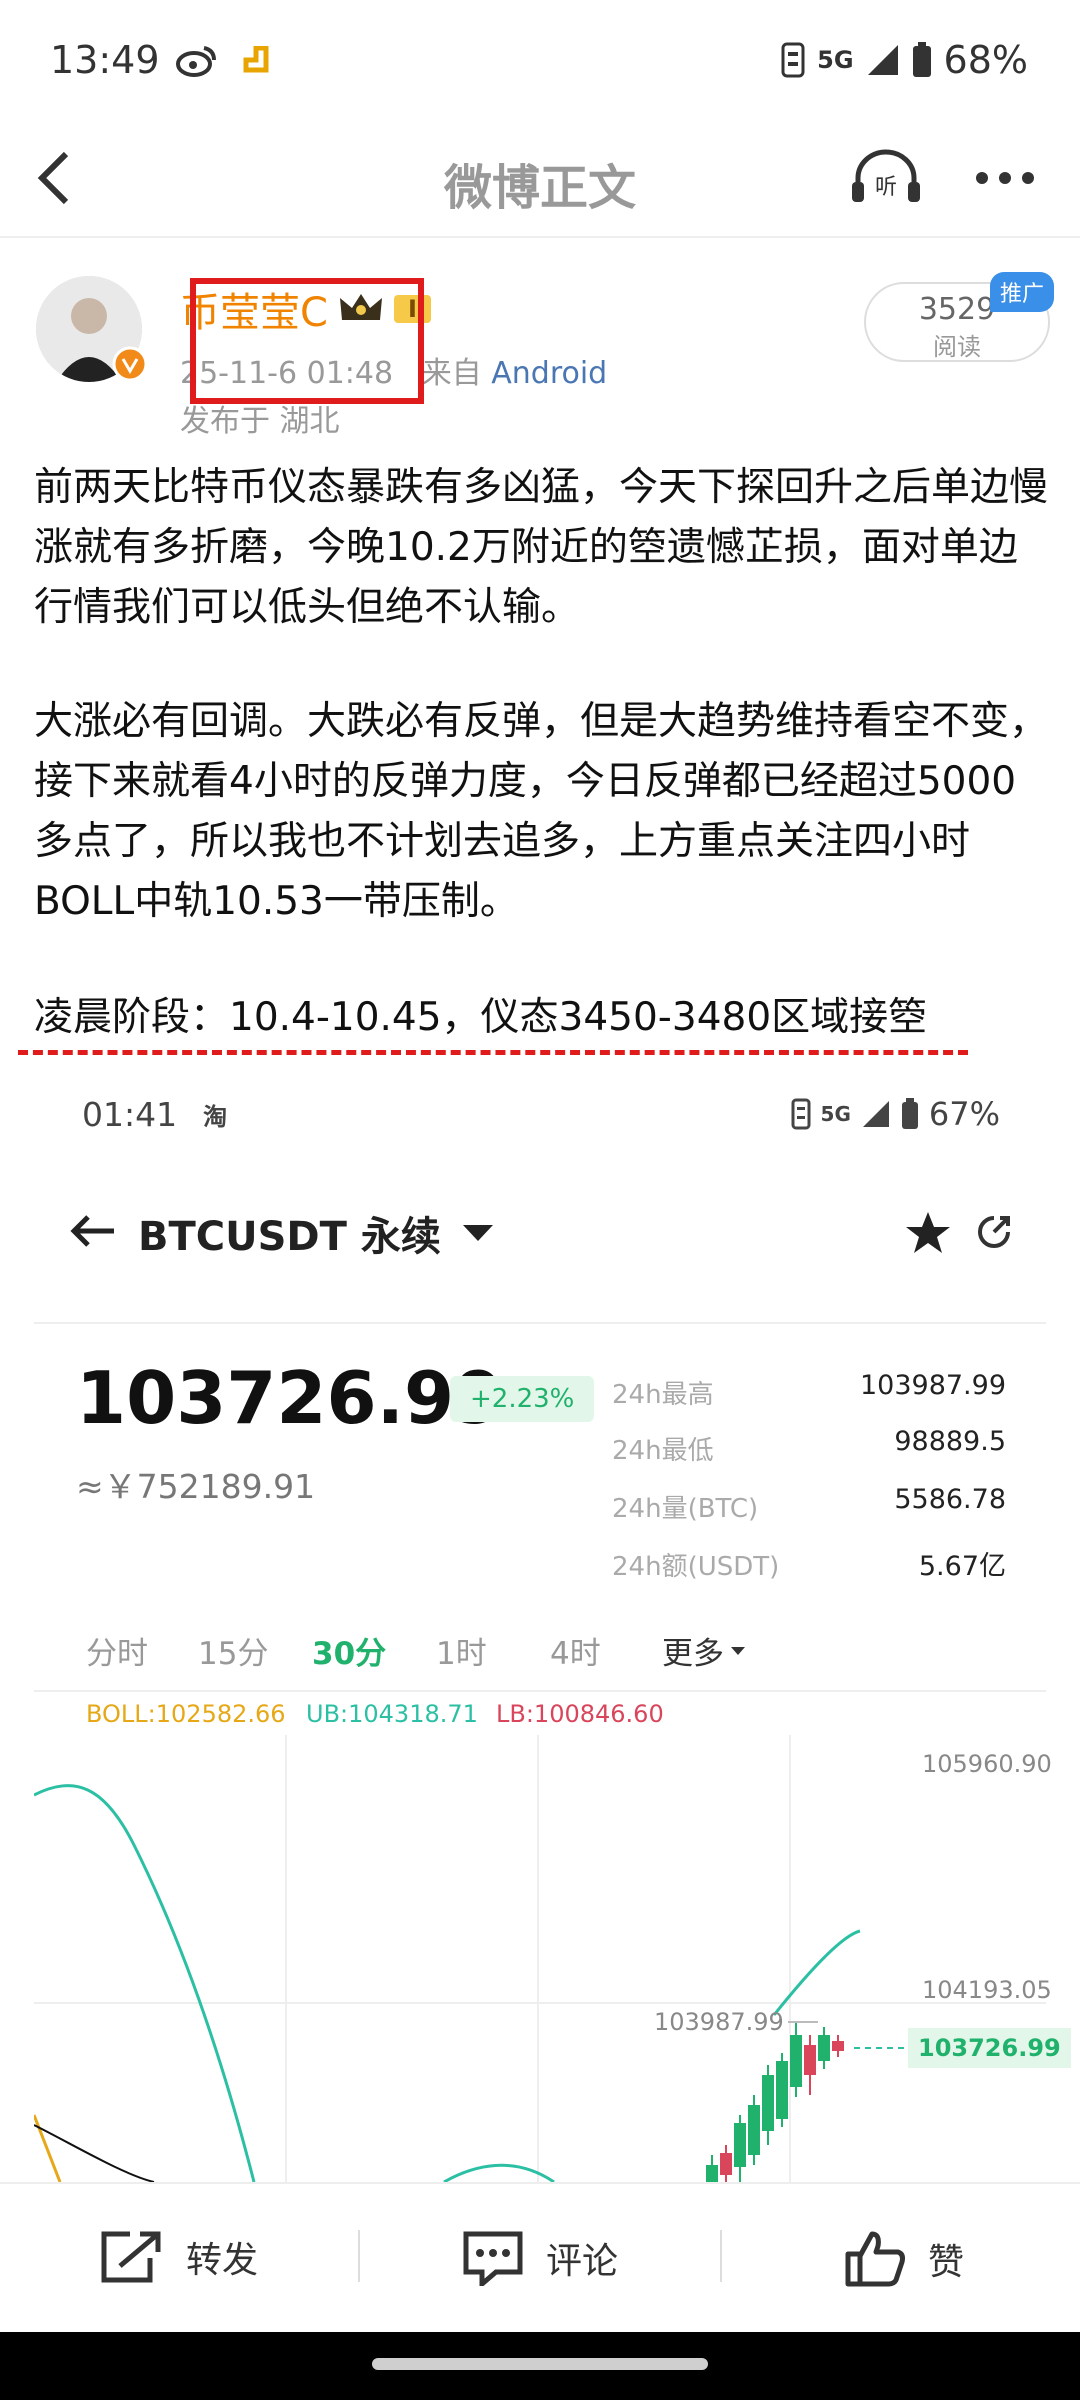 This screenshot has height=2400, width=1080. I want to click on embedded-time: 01:41, so click(130, 1114).